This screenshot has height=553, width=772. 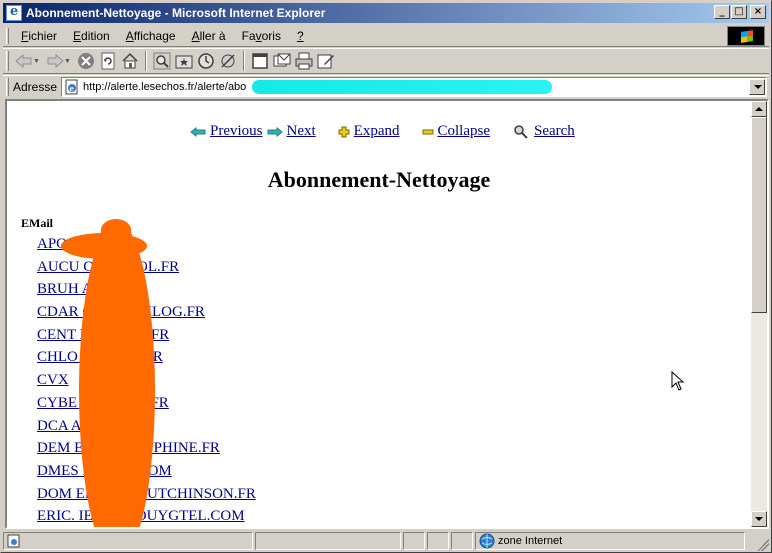 What do you see at coordinates (379, 179) in the screenshot?
I see `page-title: Abonnement-Nettoyage` at bounding box center [379, 179].